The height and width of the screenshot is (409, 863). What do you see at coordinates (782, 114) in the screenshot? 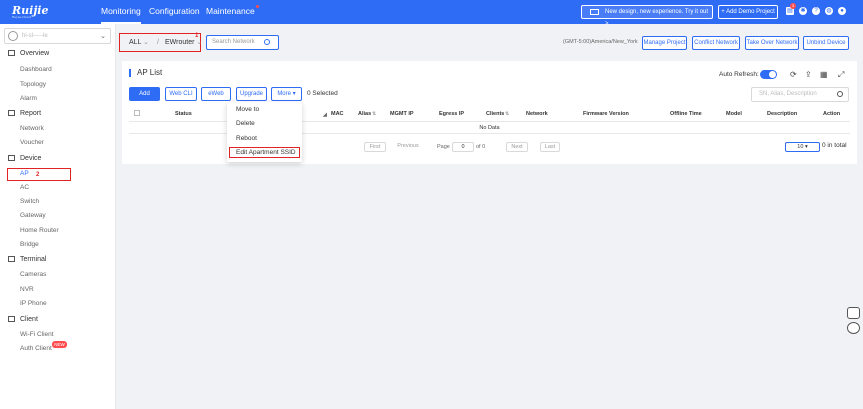
I see `column-description: Description` at bounding box center [782, 114].